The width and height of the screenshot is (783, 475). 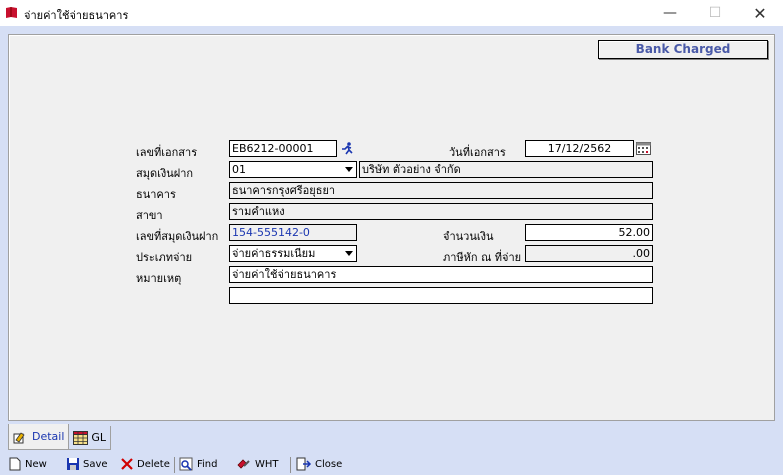 What do you see at coordinates (441, 190) in the screenshot?
I see `bank-field: ธนาคารกรุงศรีอยุธยา` at bounding box center [441, 190].